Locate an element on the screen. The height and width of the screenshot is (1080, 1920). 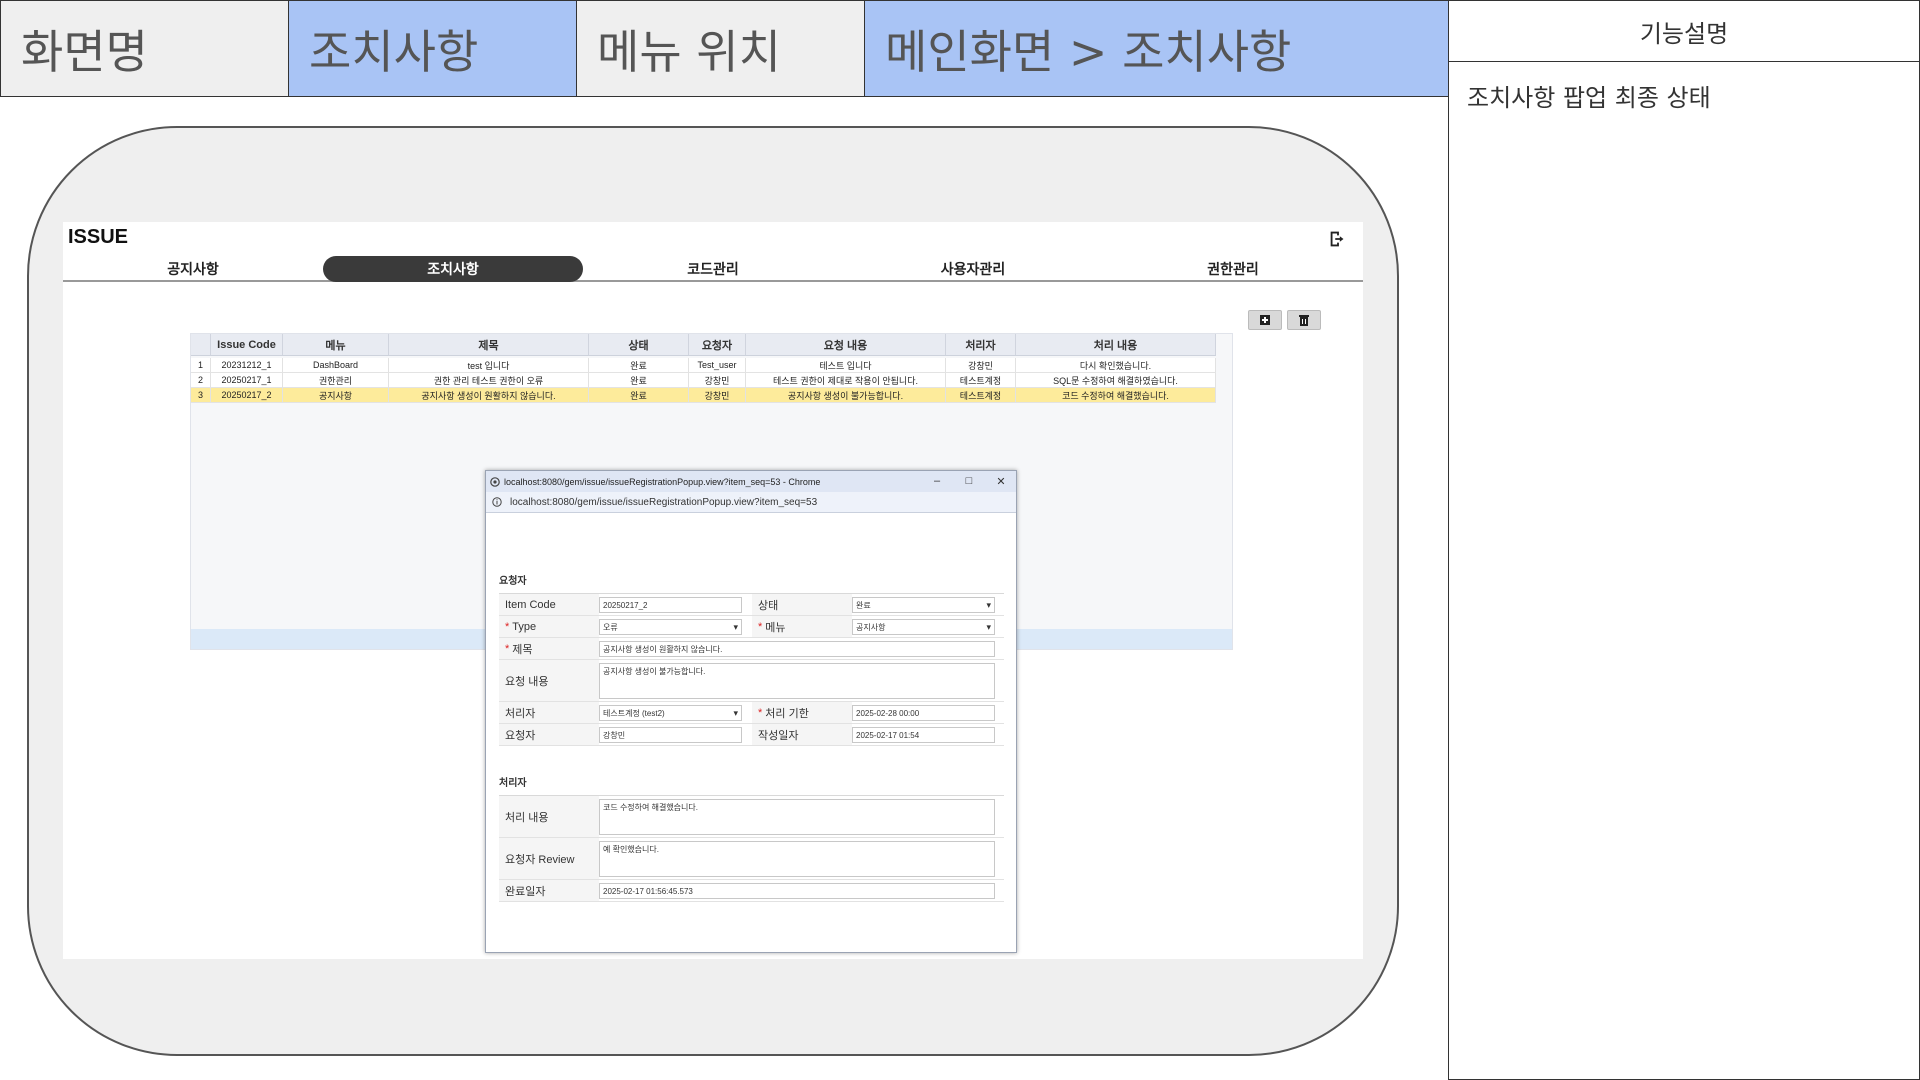
process-content-label: 처리 내용 is located at coordinates (549, 816).